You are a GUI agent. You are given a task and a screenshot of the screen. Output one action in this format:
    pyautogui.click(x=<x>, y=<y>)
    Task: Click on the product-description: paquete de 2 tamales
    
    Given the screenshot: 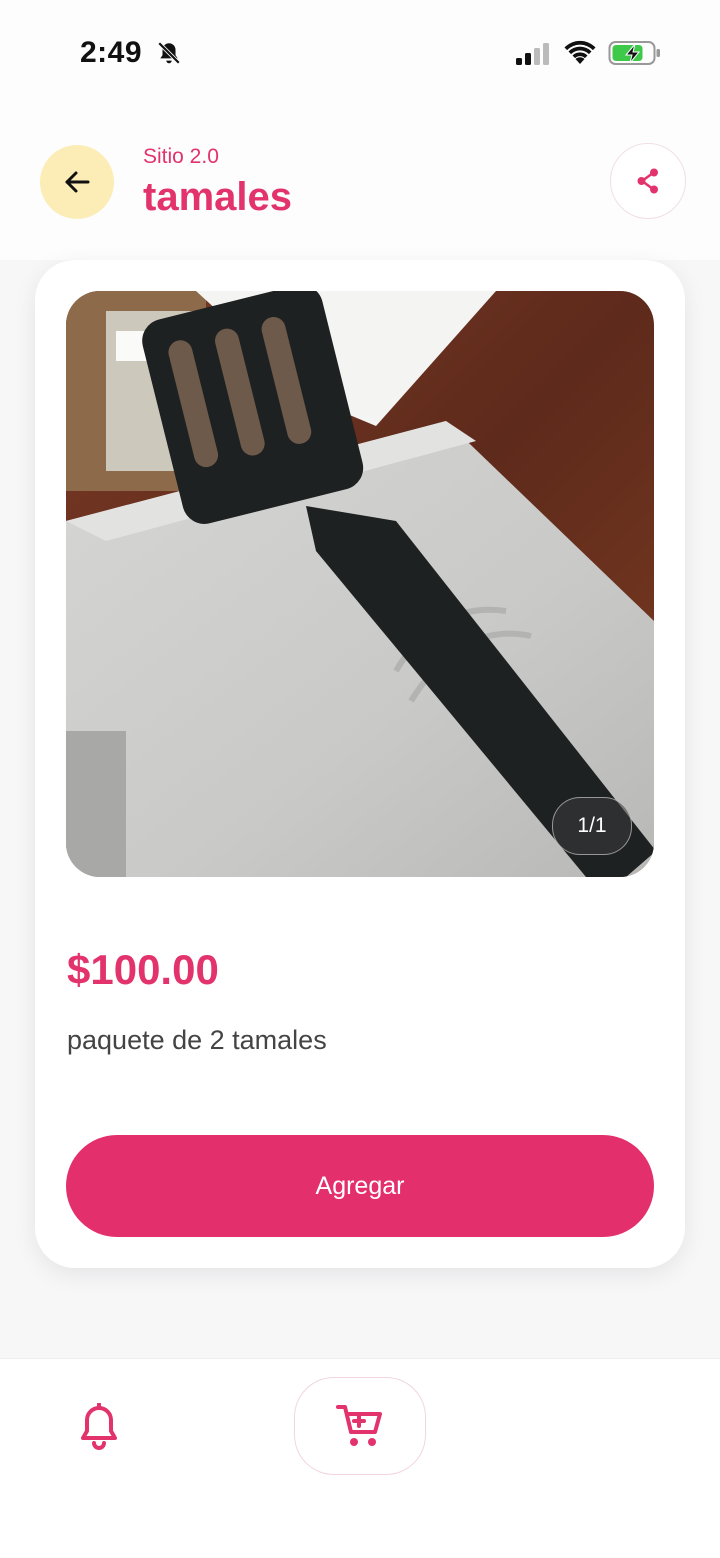 What is the action you would take?
    pyautogui.click(x=197, y=1040)
    